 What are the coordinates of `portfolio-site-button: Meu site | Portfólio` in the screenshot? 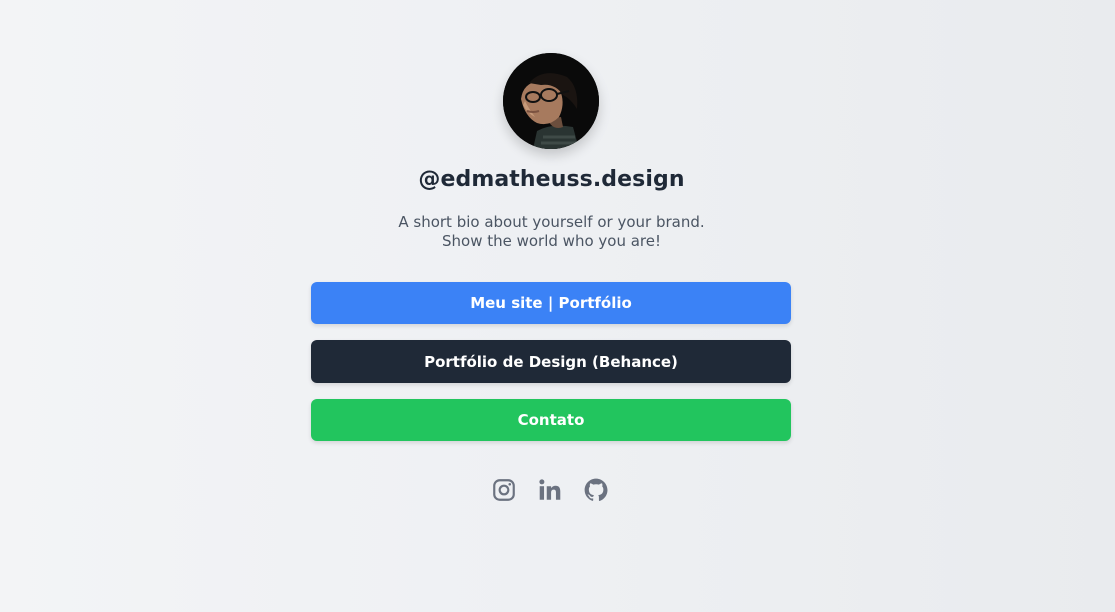 It's located at (551, 303).